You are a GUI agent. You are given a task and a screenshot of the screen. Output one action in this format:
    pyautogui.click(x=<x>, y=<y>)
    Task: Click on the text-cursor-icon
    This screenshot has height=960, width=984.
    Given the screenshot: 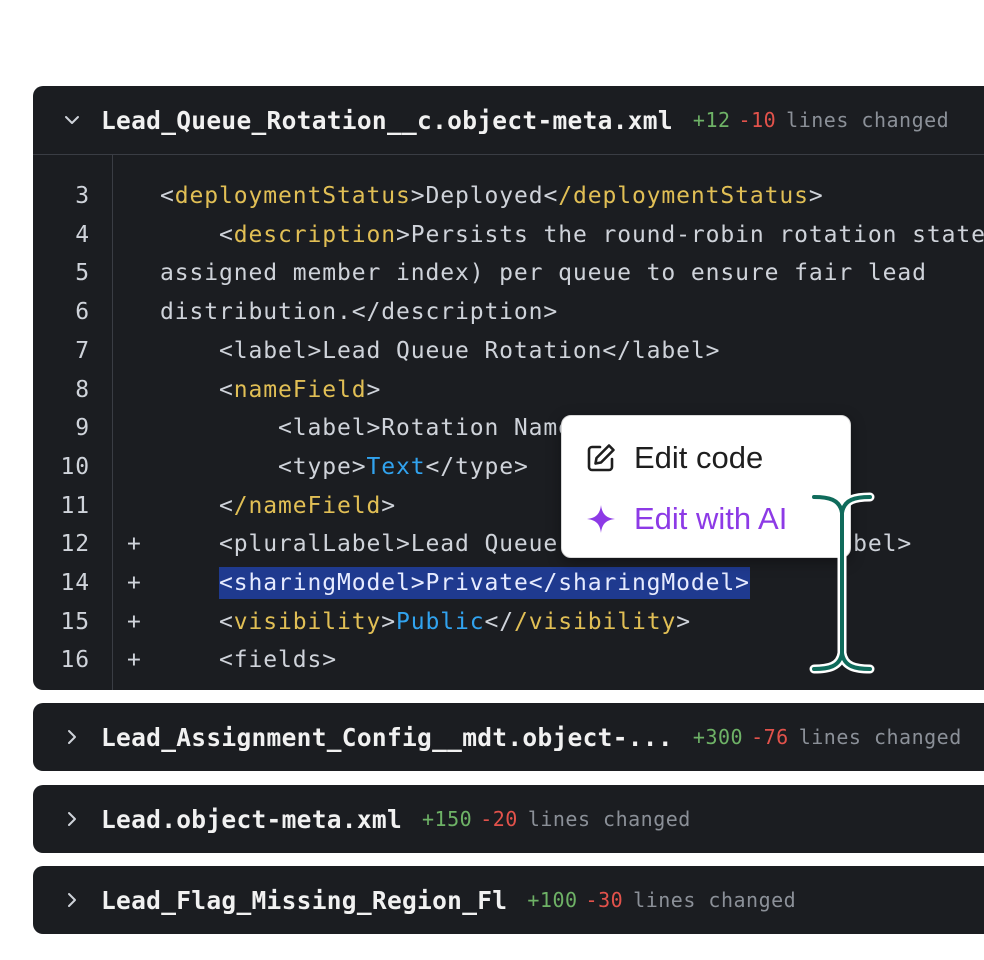 What is the action you would take?
    pyautogui.click(x=842, y=583)
    